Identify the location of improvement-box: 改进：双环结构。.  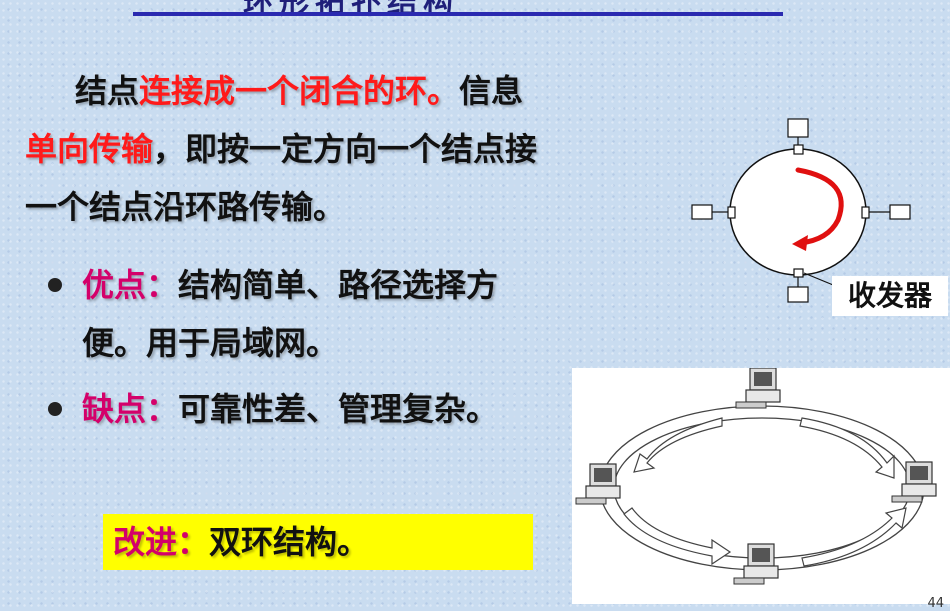
(318, 542).